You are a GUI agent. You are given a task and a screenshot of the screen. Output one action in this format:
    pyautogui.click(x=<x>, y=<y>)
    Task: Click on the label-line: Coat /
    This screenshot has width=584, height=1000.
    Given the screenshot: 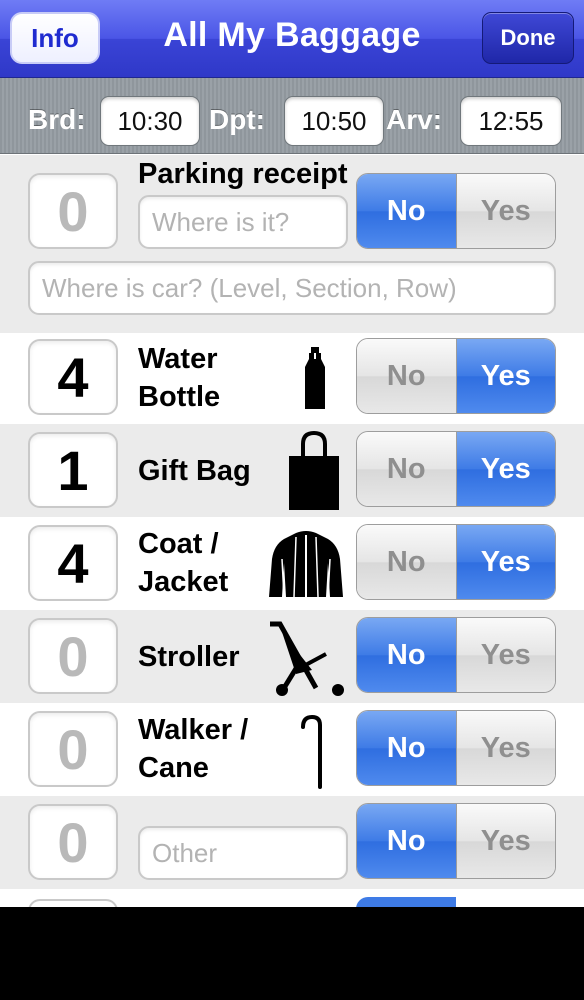 What is the action you would take?
    pyautogui.click(x=178, y=544)
    